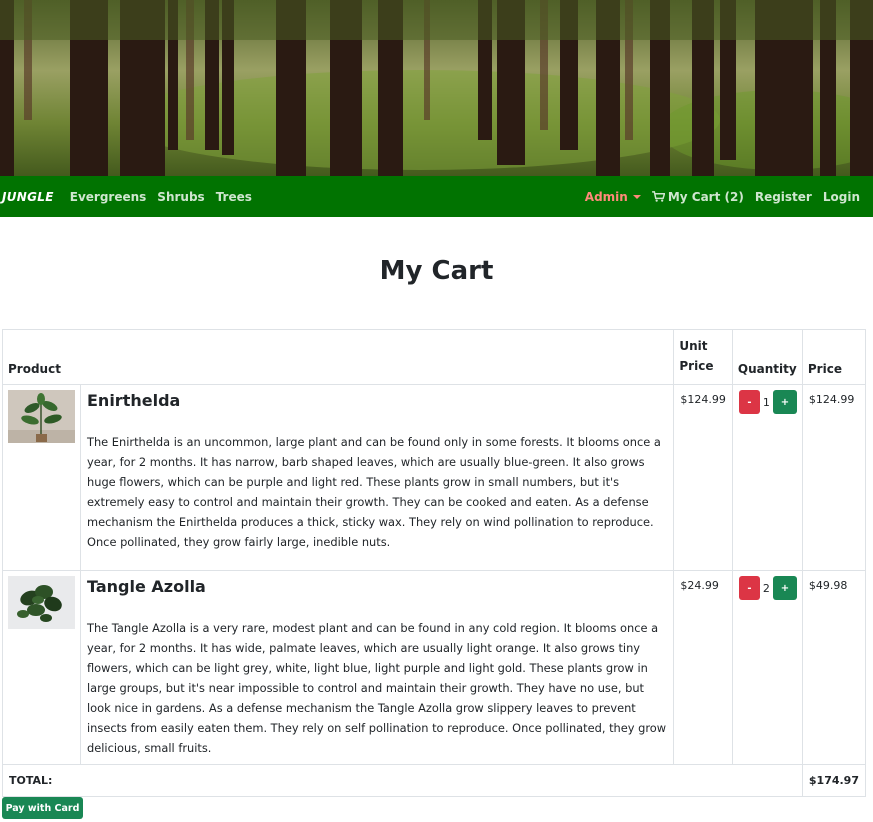 The width and height of the screenshot is (873, 822). What do you see at coordinates (180, 197) in the screenshot?
I see `nav-link-shrubs: Shrubs` at bounding box center [180, 197].